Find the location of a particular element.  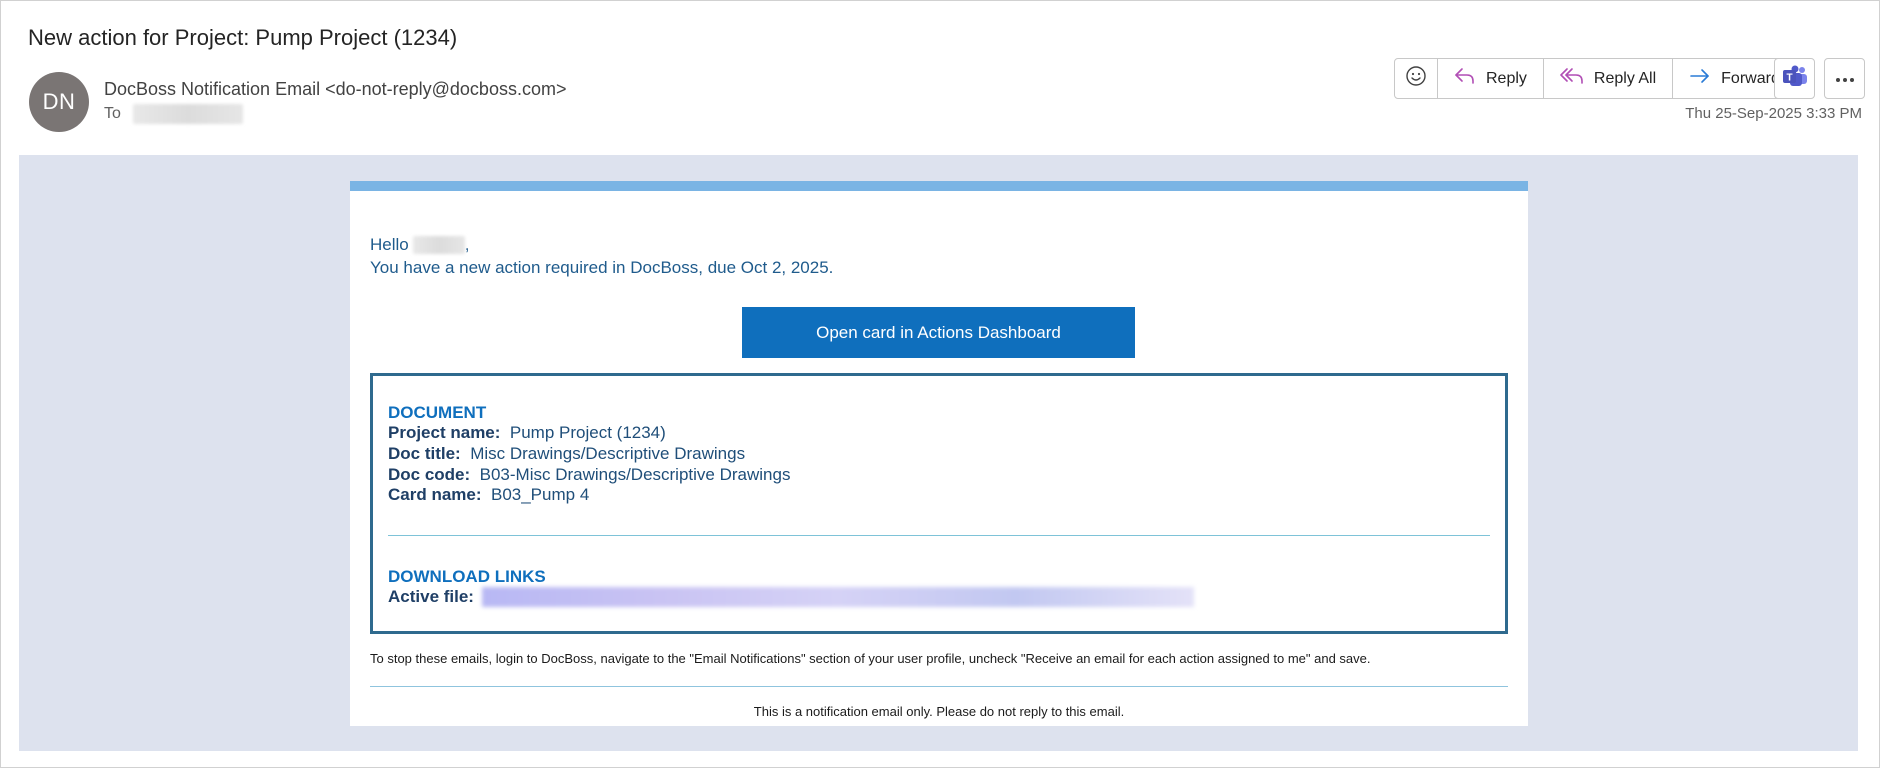

reaction-button is located at coordinates (1416, 78).